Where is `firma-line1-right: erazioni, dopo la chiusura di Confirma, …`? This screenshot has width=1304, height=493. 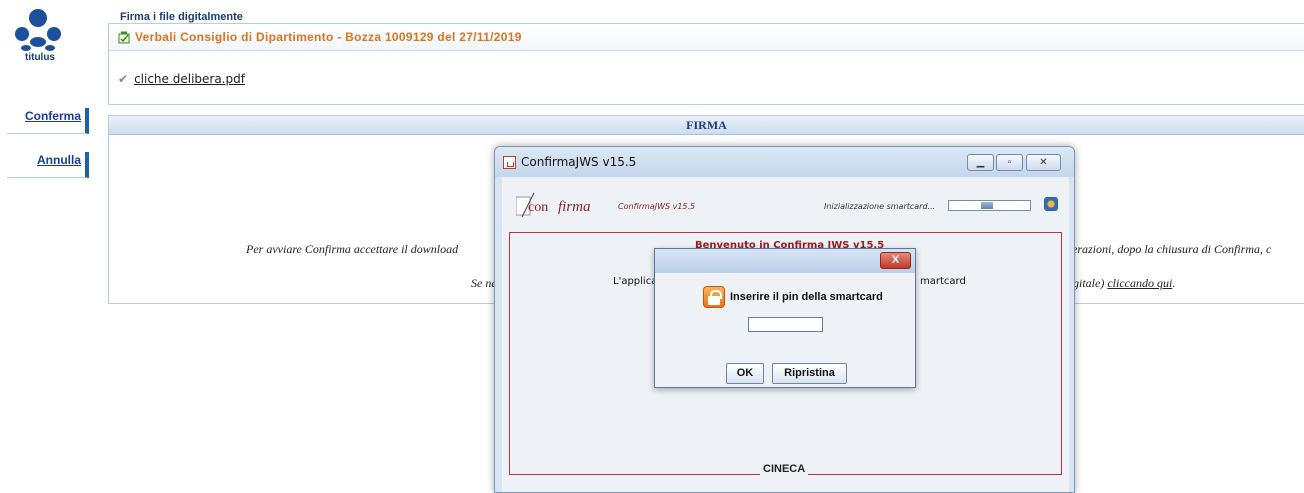 firma-line1-right: erazioni, dopo la chiusura di Confirma, … is located at coordinates (1172, 249).